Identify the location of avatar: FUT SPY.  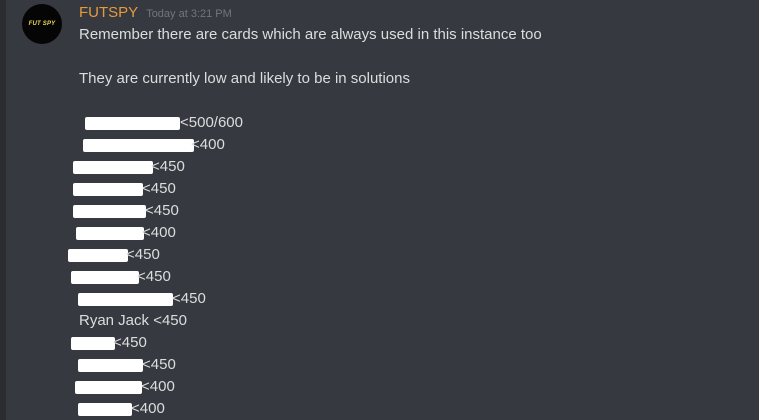
(42, 24).